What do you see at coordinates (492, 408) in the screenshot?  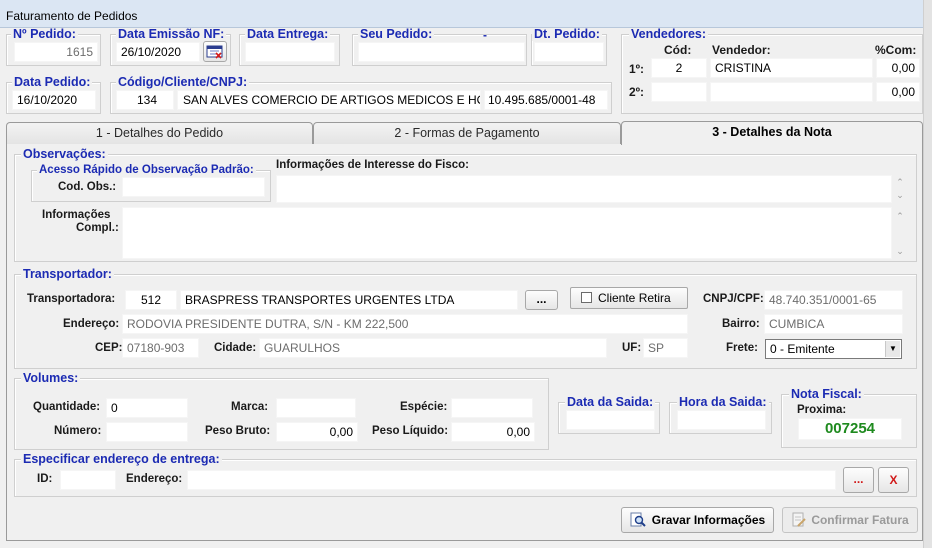 I see `especie-field` at bounding box center [492, 408].